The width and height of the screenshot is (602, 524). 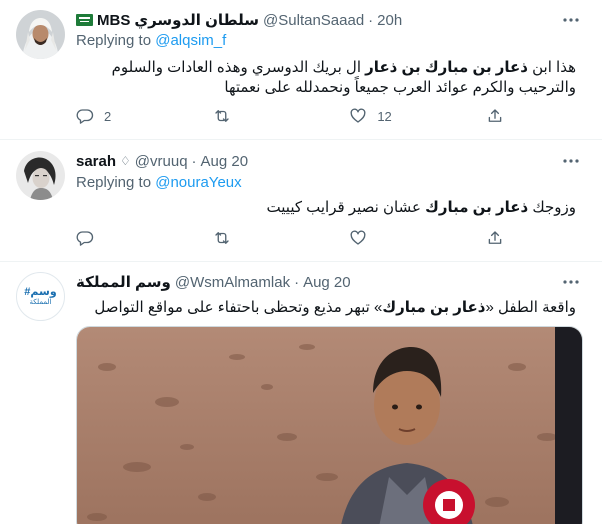 What do you see at coordinates (161, 161) in the screenshot?
I see `author-handle: @vruuq` at bounding box center [161, 161].